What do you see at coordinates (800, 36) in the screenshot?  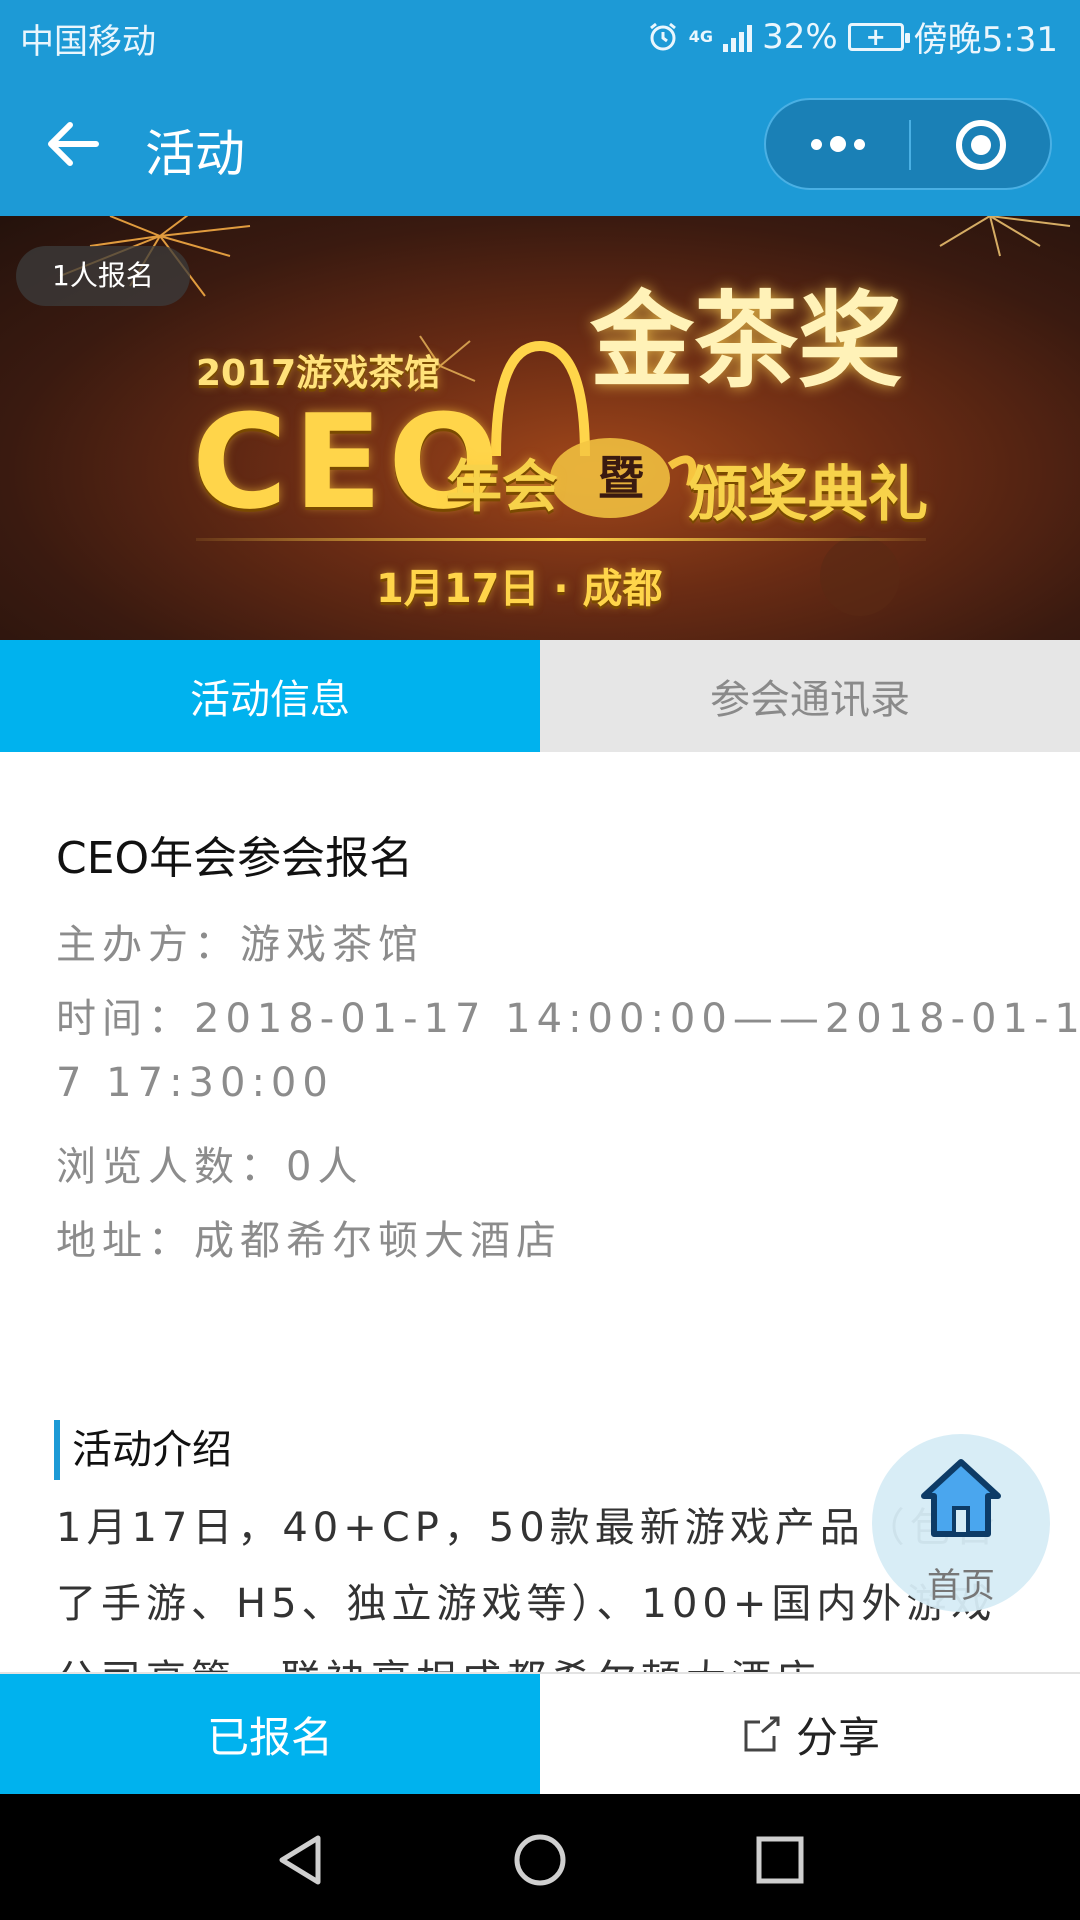 I see `battery-percent: 32%` at bounding box center [800, 36].